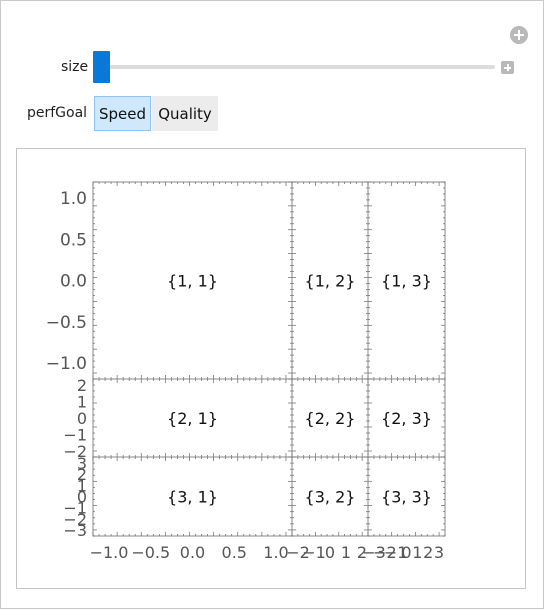  Describe the element at coordinates (75, 67) in the screenshot. I see `size-label: size` at that location.